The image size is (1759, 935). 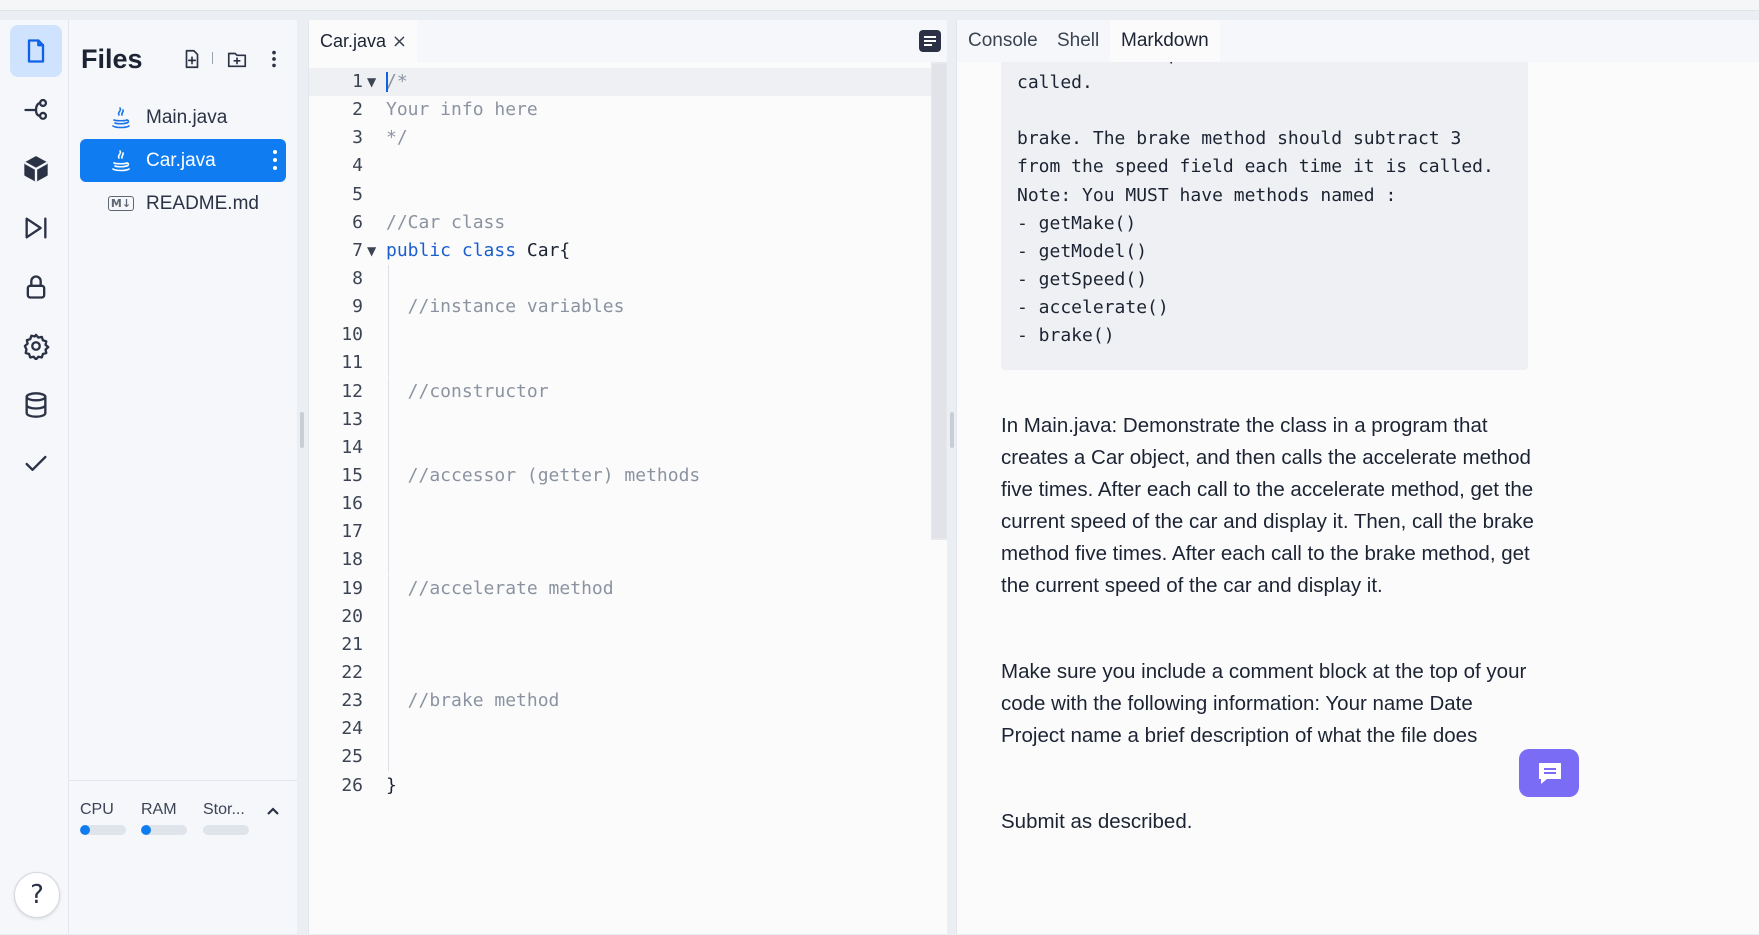 What do you see at coordinates (620, 644) in the screenshot?
I see `code-line: 21` at bounding box center [620, 644].